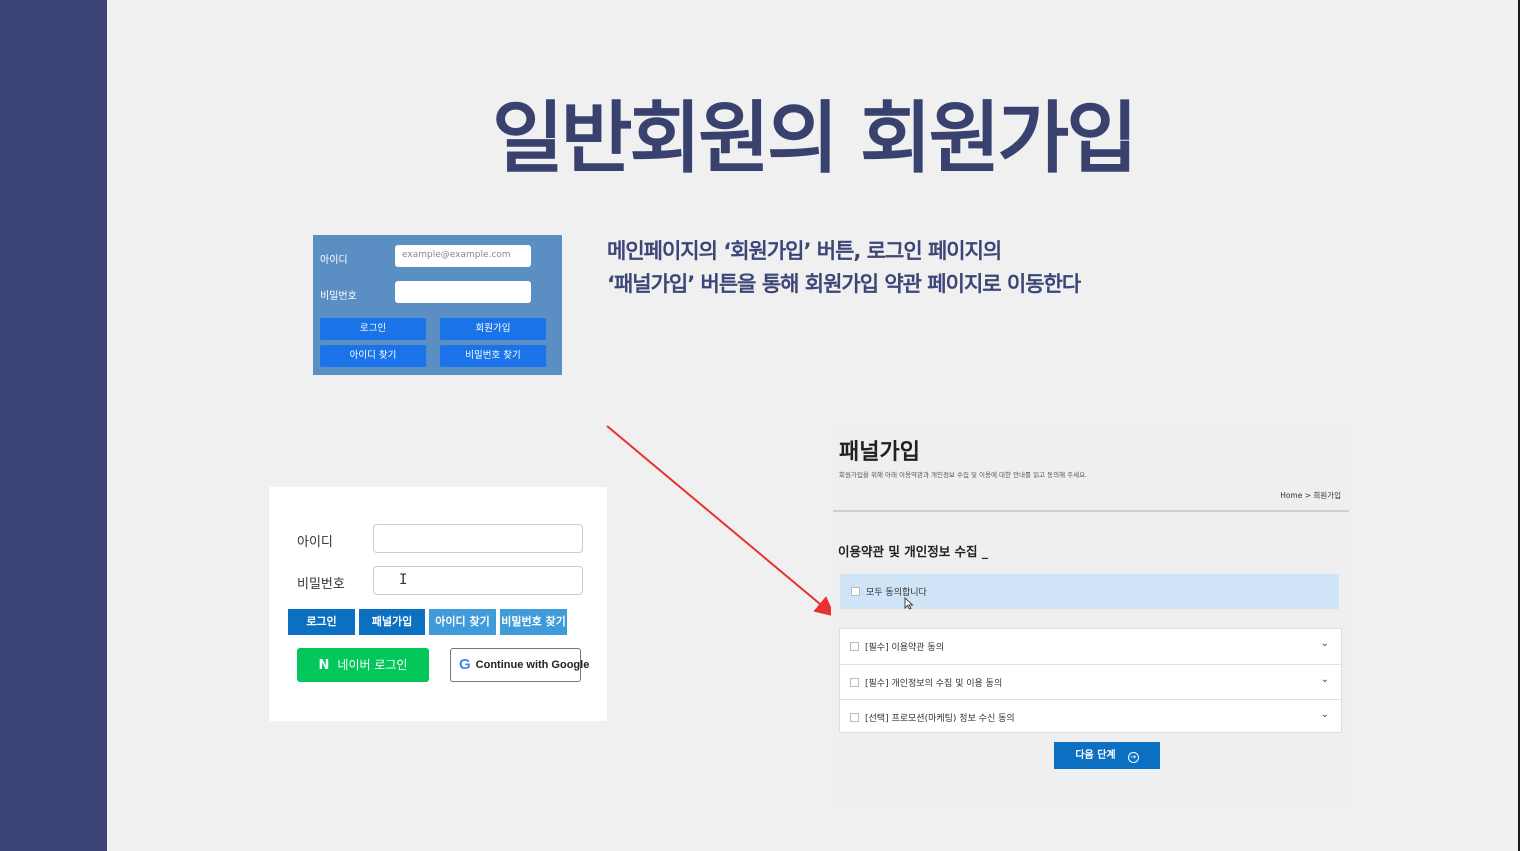 This screenshot has height=851, width=1520. I want to click on next-step-button: 다음 단계 →, so click(1107, 755).